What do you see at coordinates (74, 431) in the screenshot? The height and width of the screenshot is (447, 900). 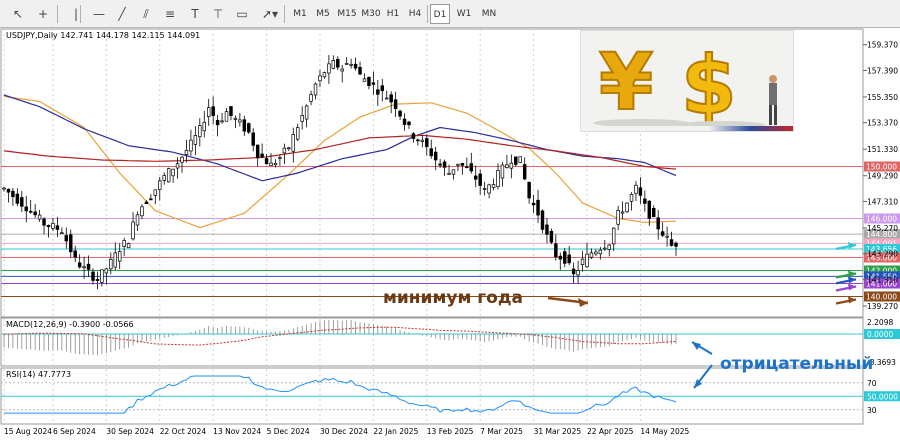 I see `x-tick-label: 6 Sep 2024` at bounding box center [74, 431].